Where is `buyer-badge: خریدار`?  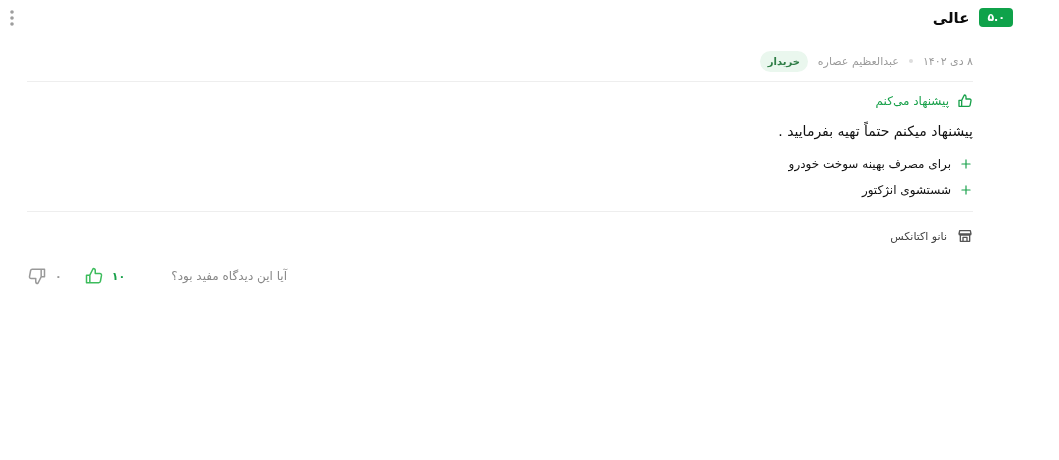
buyer-badge: خریدار is located at coordinates (783, 61).